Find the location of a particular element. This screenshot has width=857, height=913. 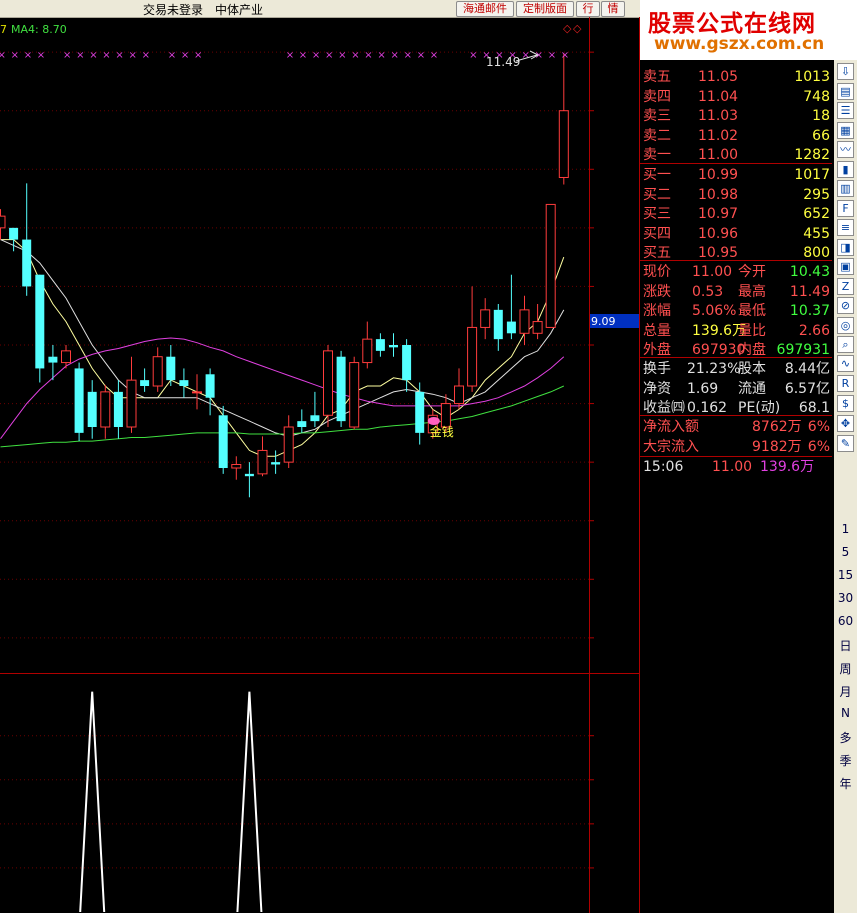

buy-row: 买二 10.98 295 is located at coordinates (736, 195).